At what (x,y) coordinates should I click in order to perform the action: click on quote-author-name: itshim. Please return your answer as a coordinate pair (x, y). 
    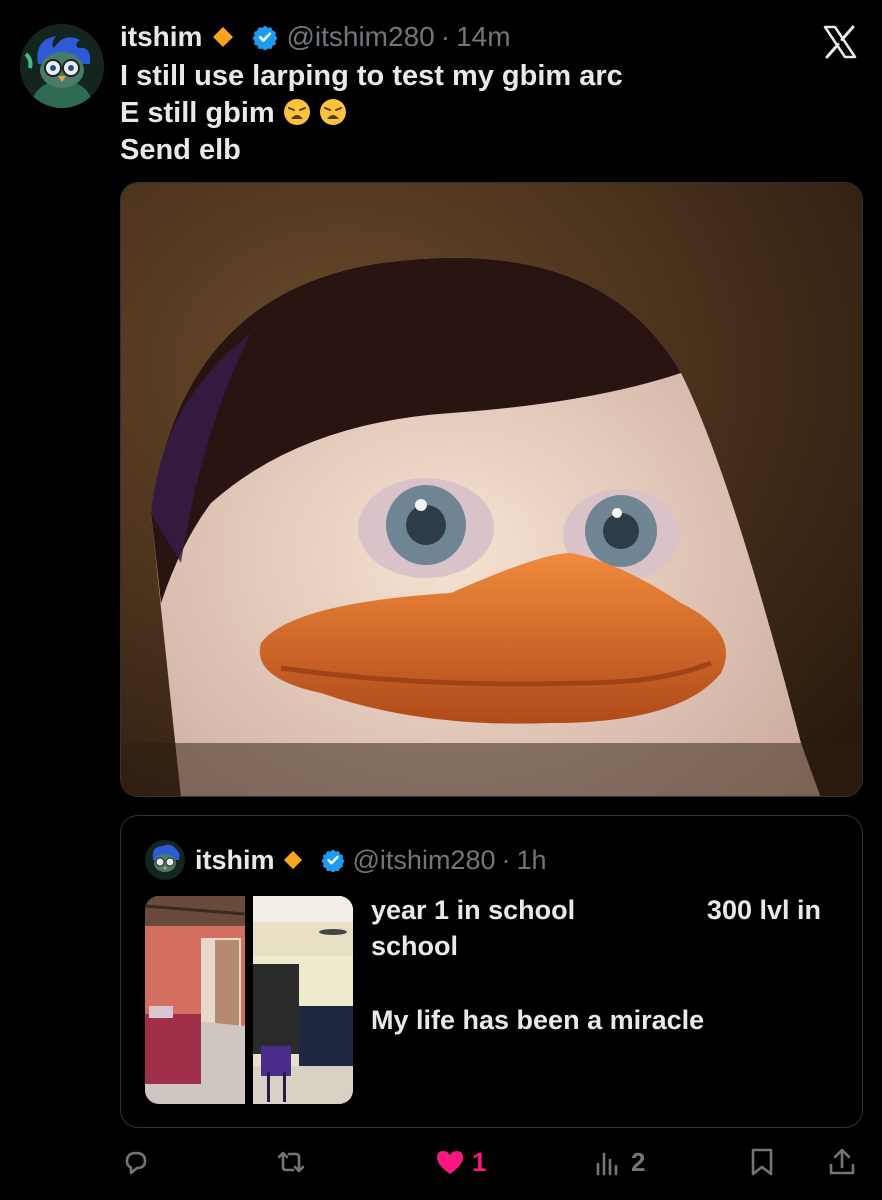
    Looking at the image, I should click on (235, 860).